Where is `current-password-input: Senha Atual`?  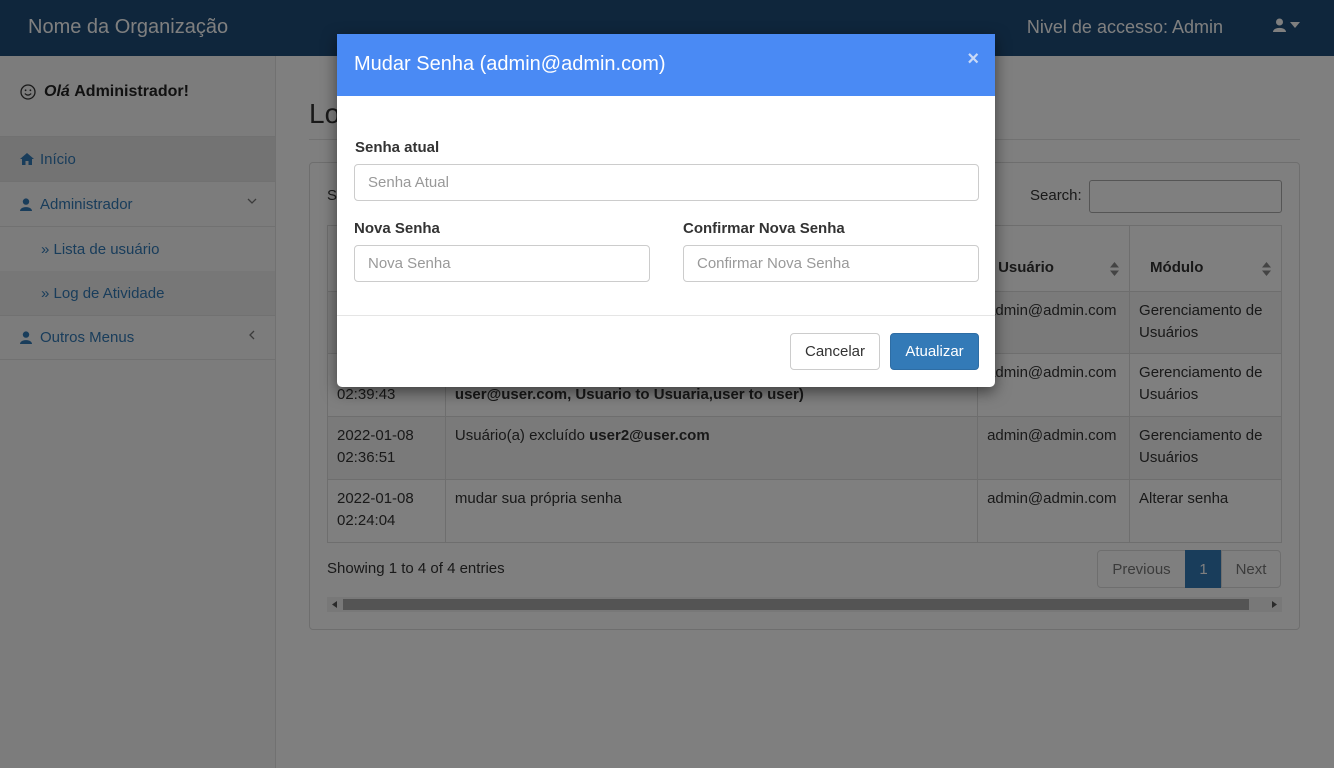 current-password-input: Senha Atual is located at coordinates (666, 182).